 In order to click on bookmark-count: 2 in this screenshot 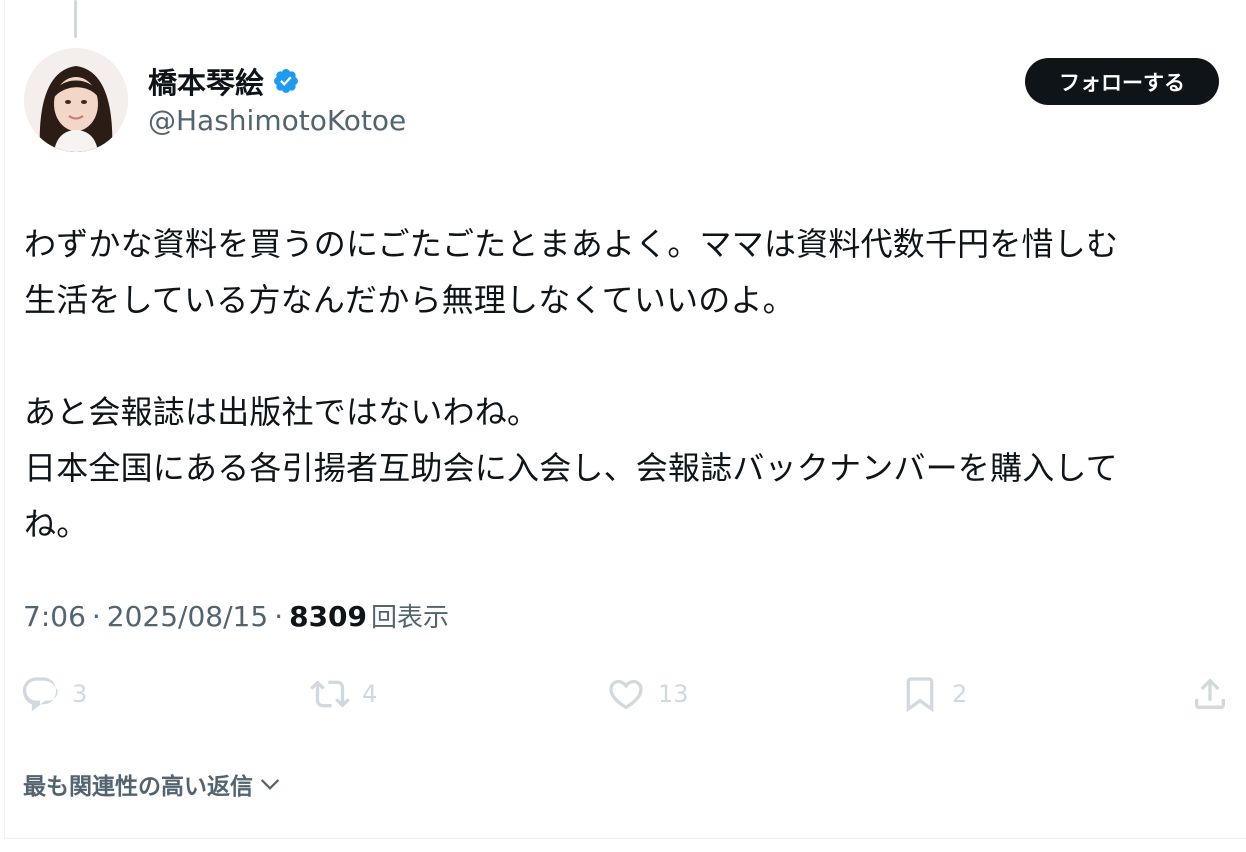, I will do `click(960, 694)`.